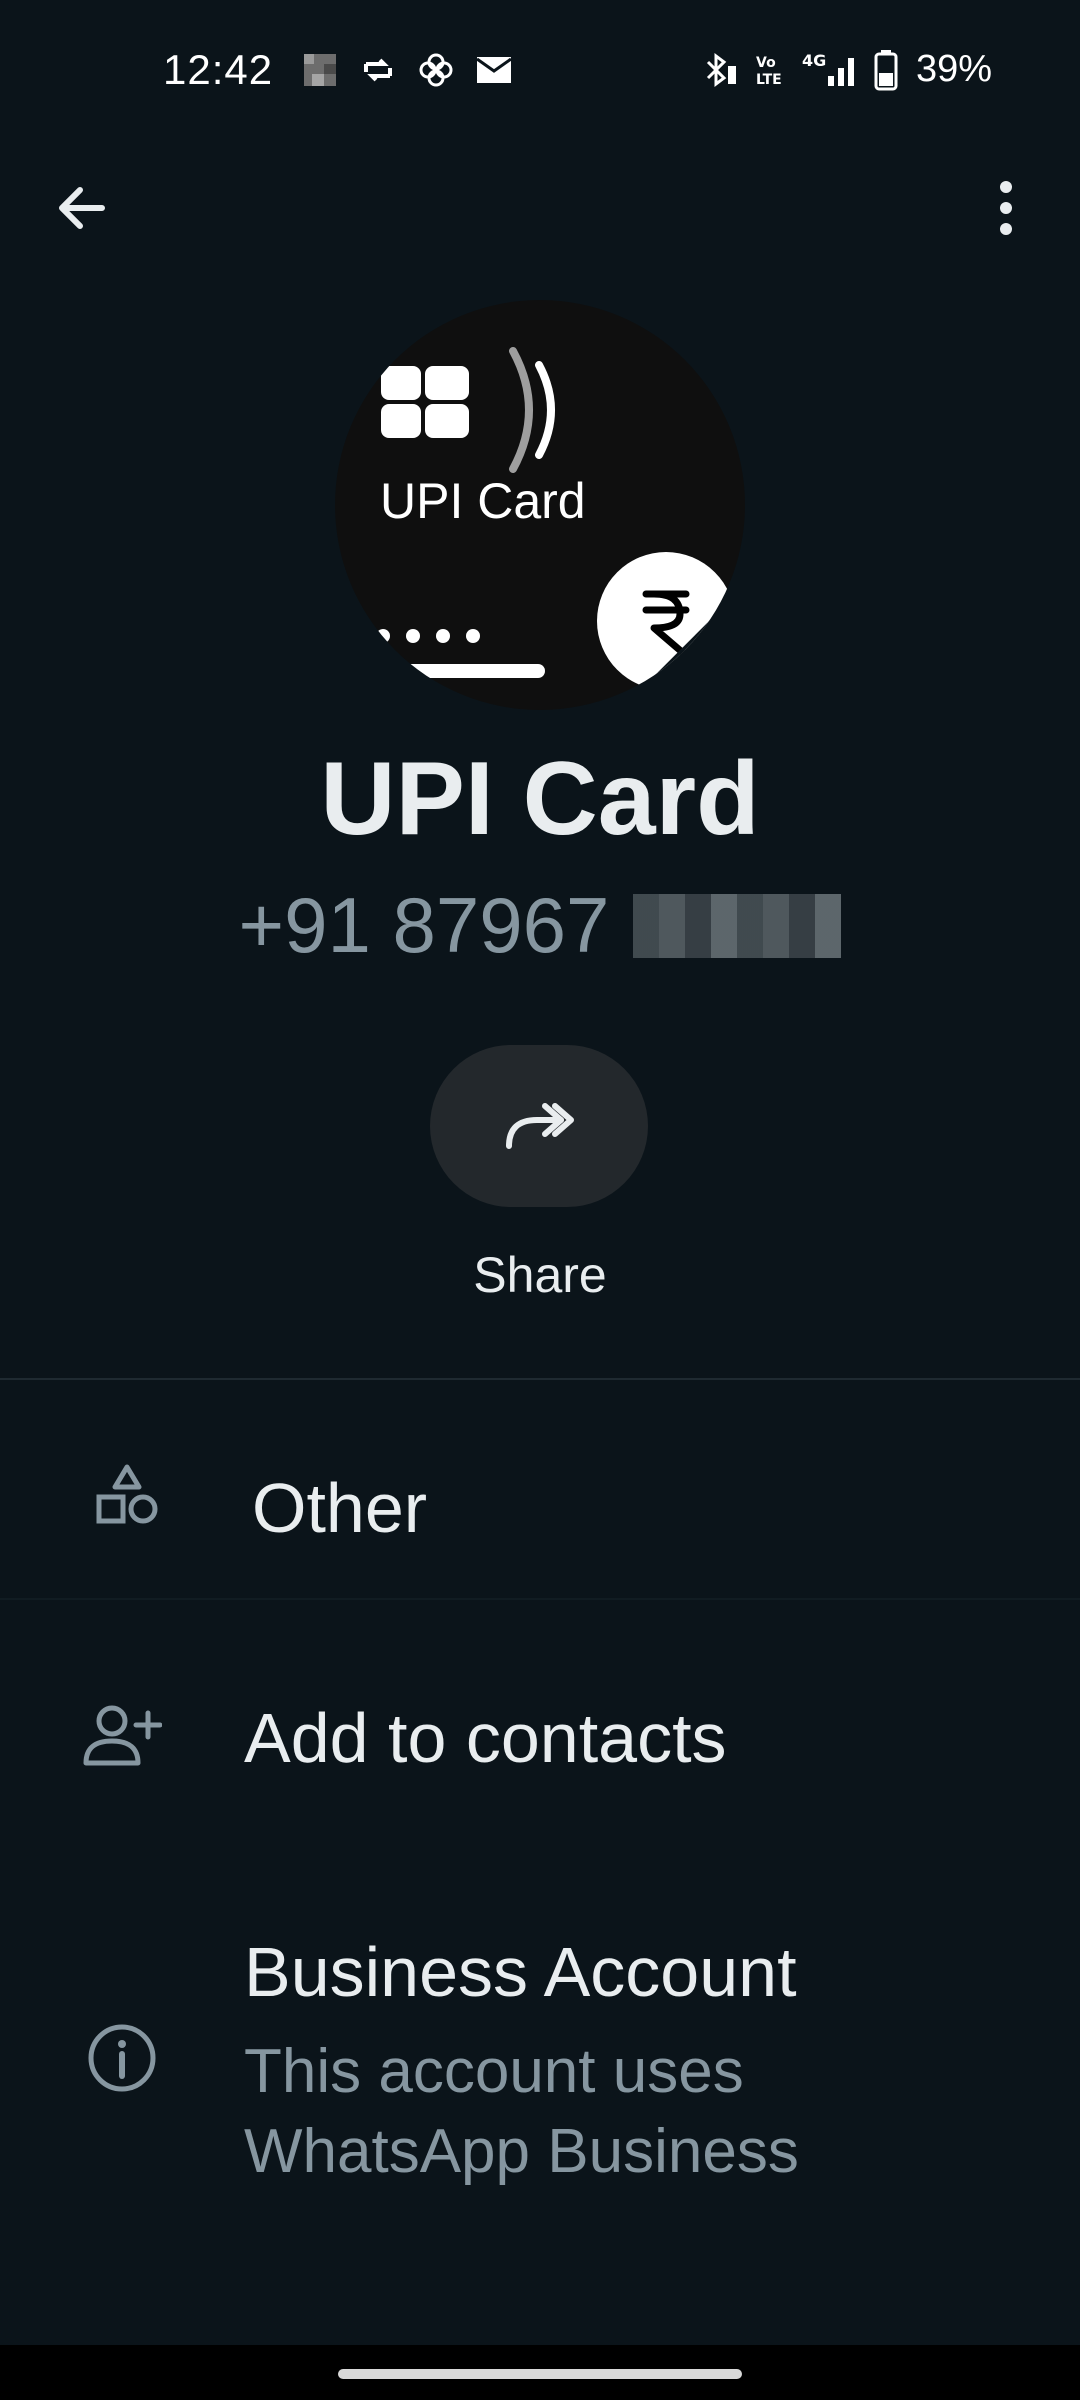 The width and height of the screenshot is (1080, 2400). I want to click on phone-redacted-digits, so click(737, 925).